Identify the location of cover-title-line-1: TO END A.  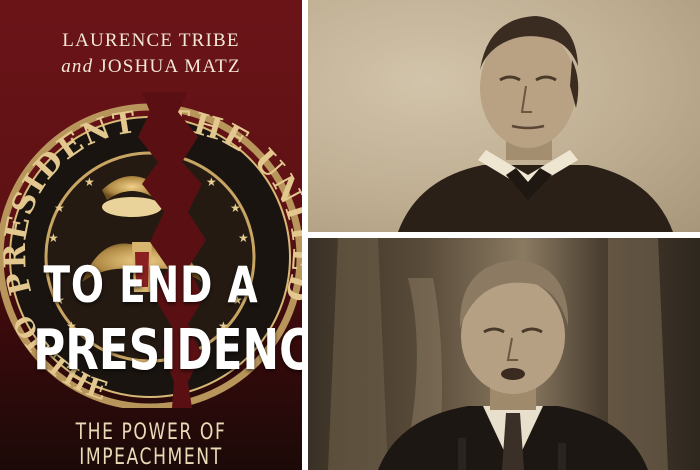
(151, 285).